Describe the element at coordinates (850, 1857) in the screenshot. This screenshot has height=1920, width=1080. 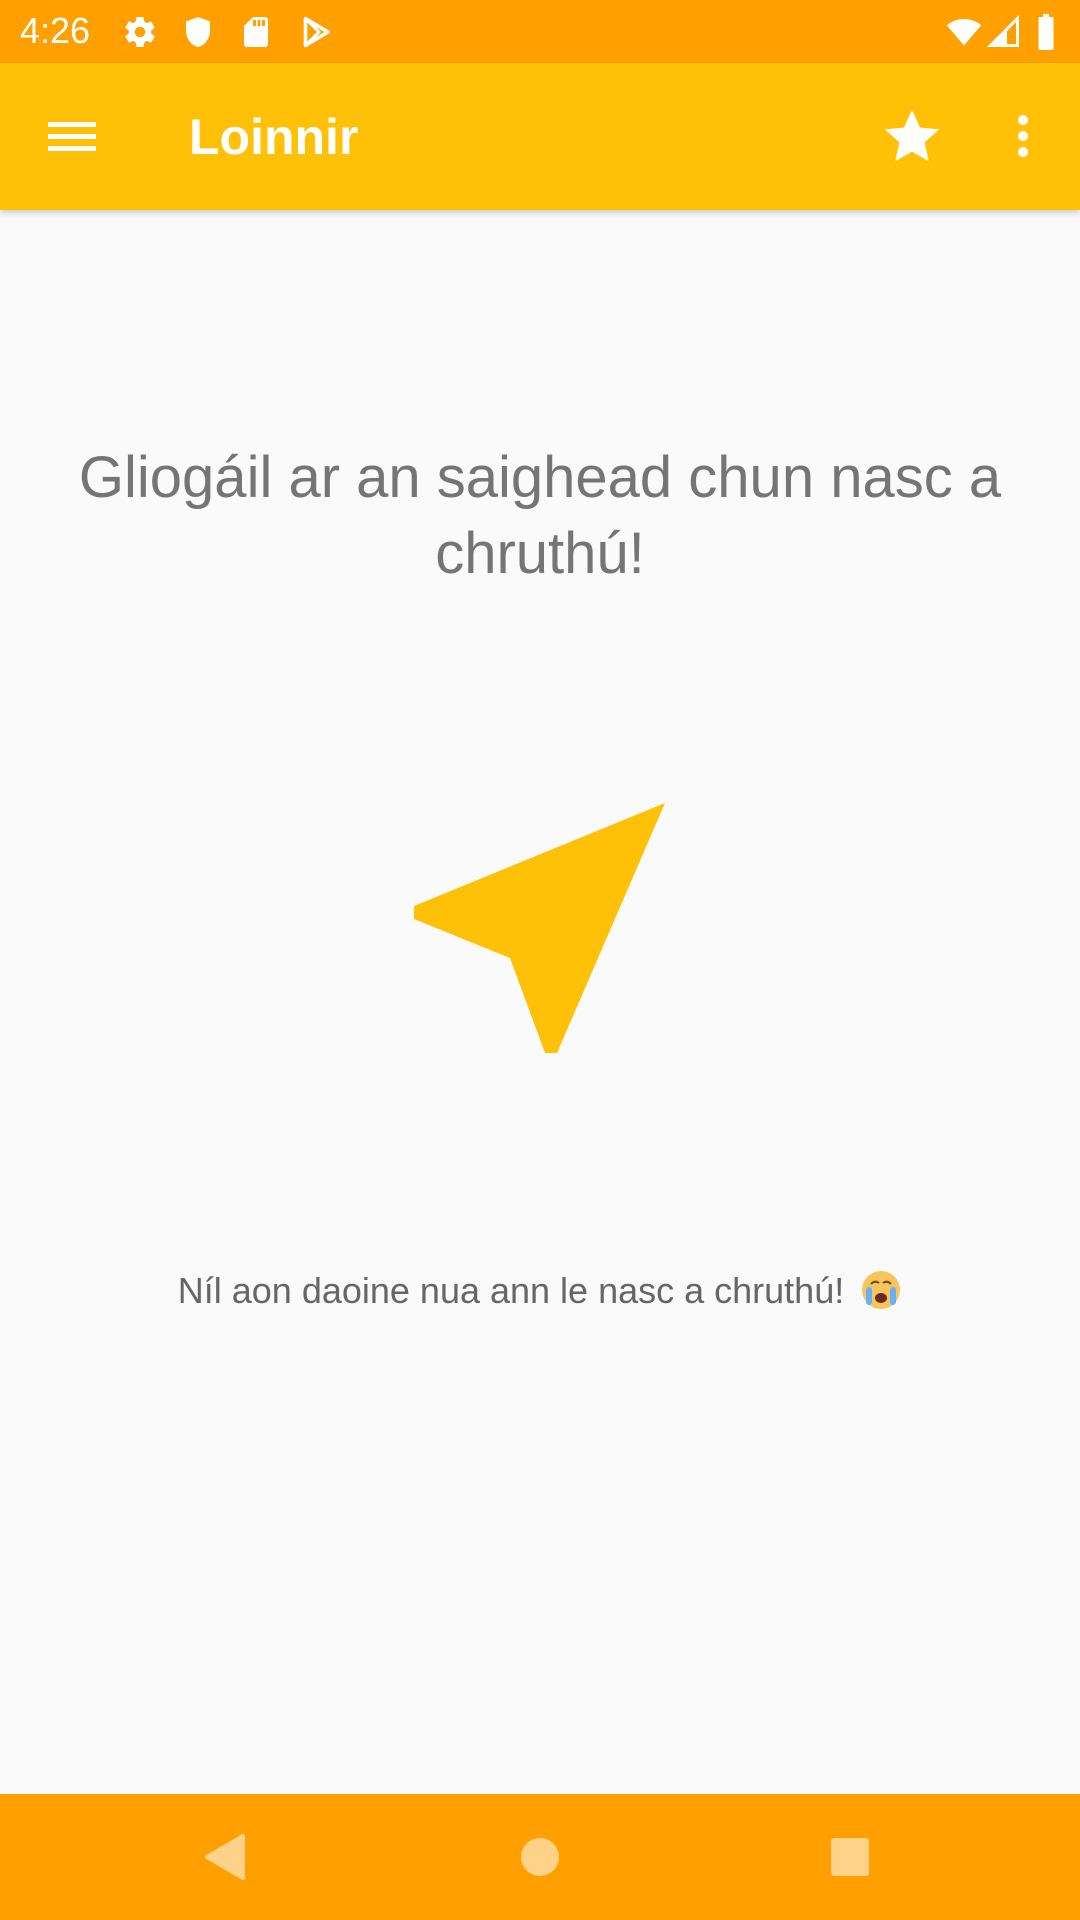
I see `recents-square-icon` at that location.